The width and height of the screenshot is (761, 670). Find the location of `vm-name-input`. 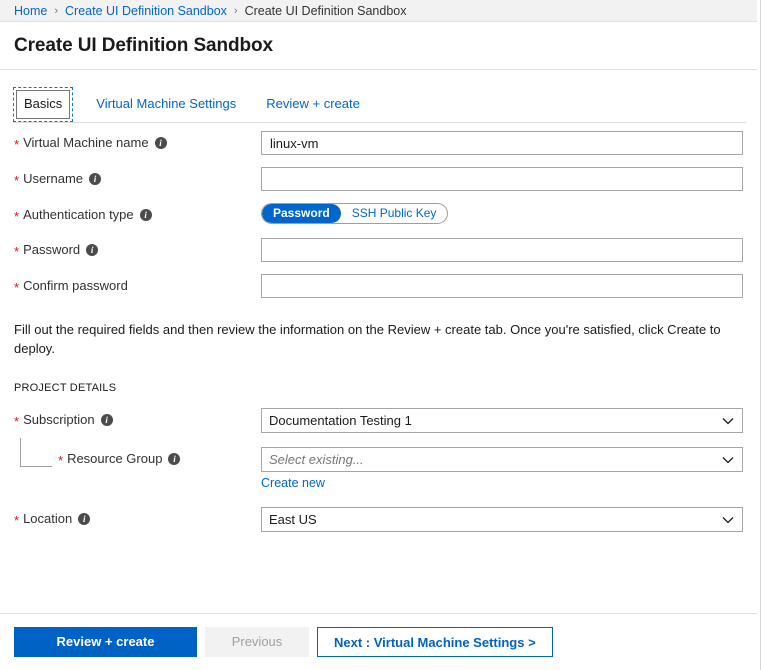

vm-name-input is located at coordinates (502, 143).